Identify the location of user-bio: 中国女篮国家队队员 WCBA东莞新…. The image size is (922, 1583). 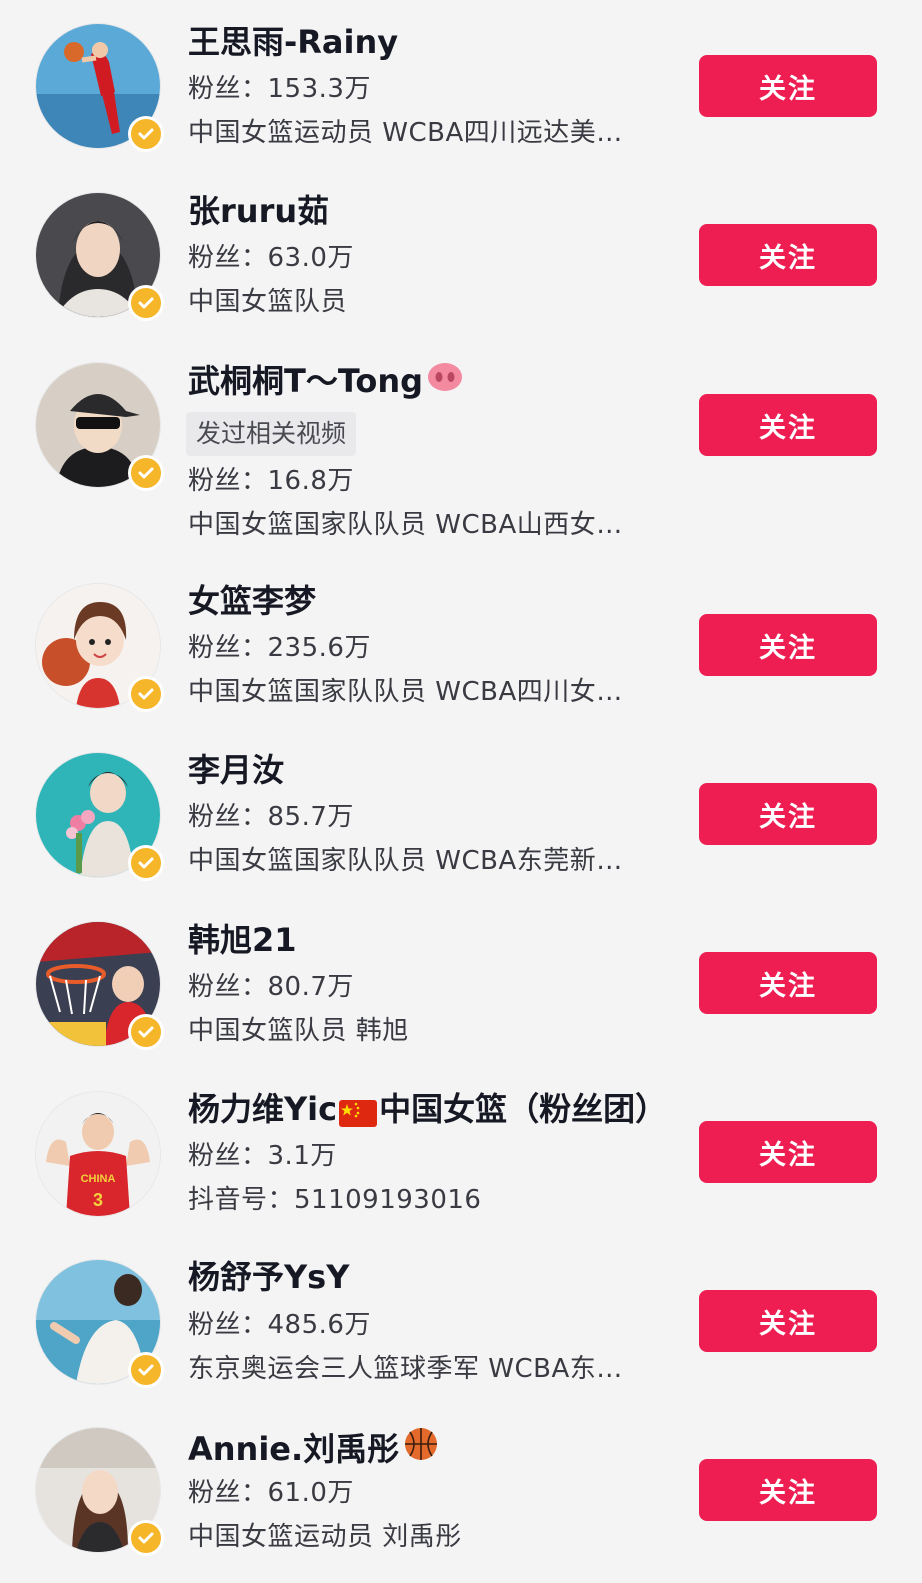
(405, 861).